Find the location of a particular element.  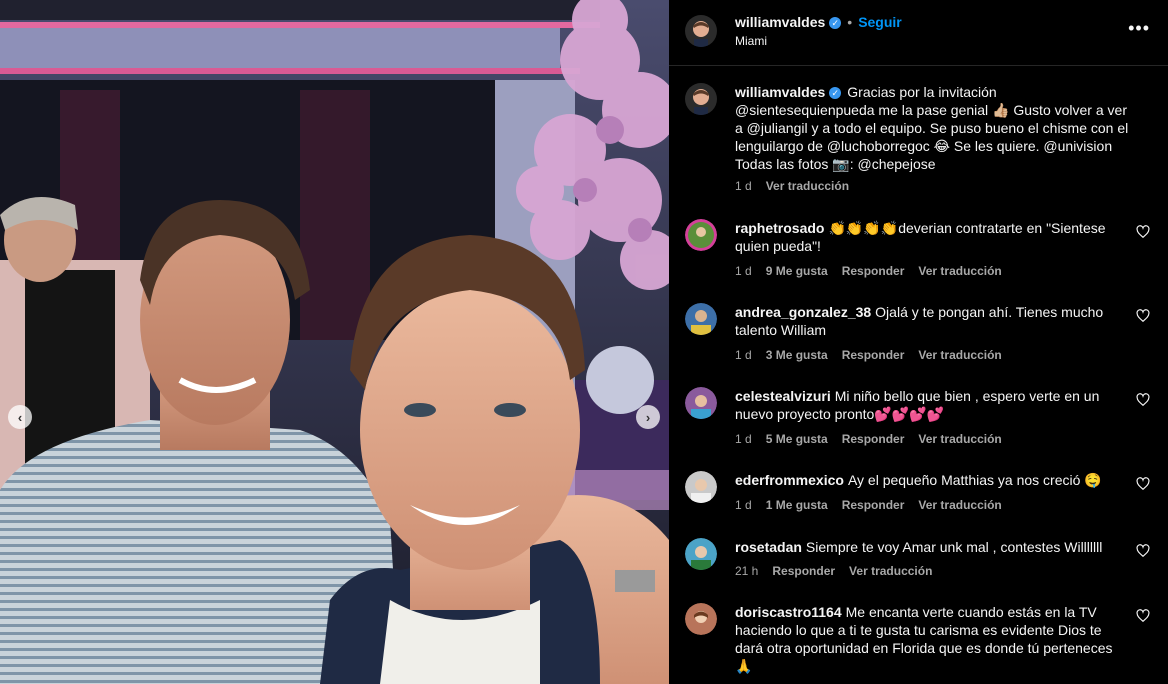

comment-likes: 3 Me gusta is located at coordinates (797, 355).